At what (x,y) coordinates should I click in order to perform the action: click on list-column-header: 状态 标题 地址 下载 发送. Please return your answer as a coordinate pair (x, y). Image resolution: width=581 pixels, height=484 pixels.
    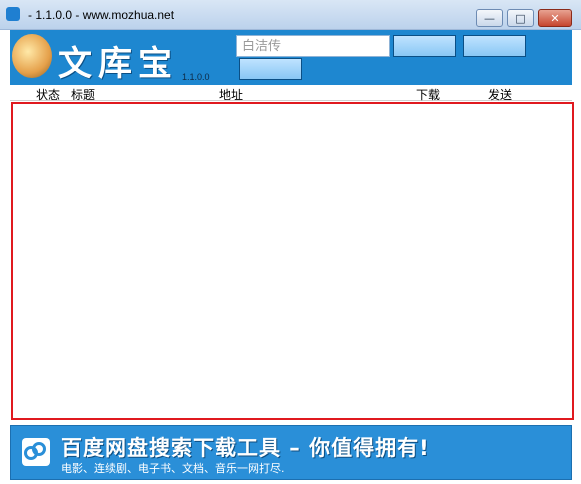
    Looking at the image, I should click on (291, 94).